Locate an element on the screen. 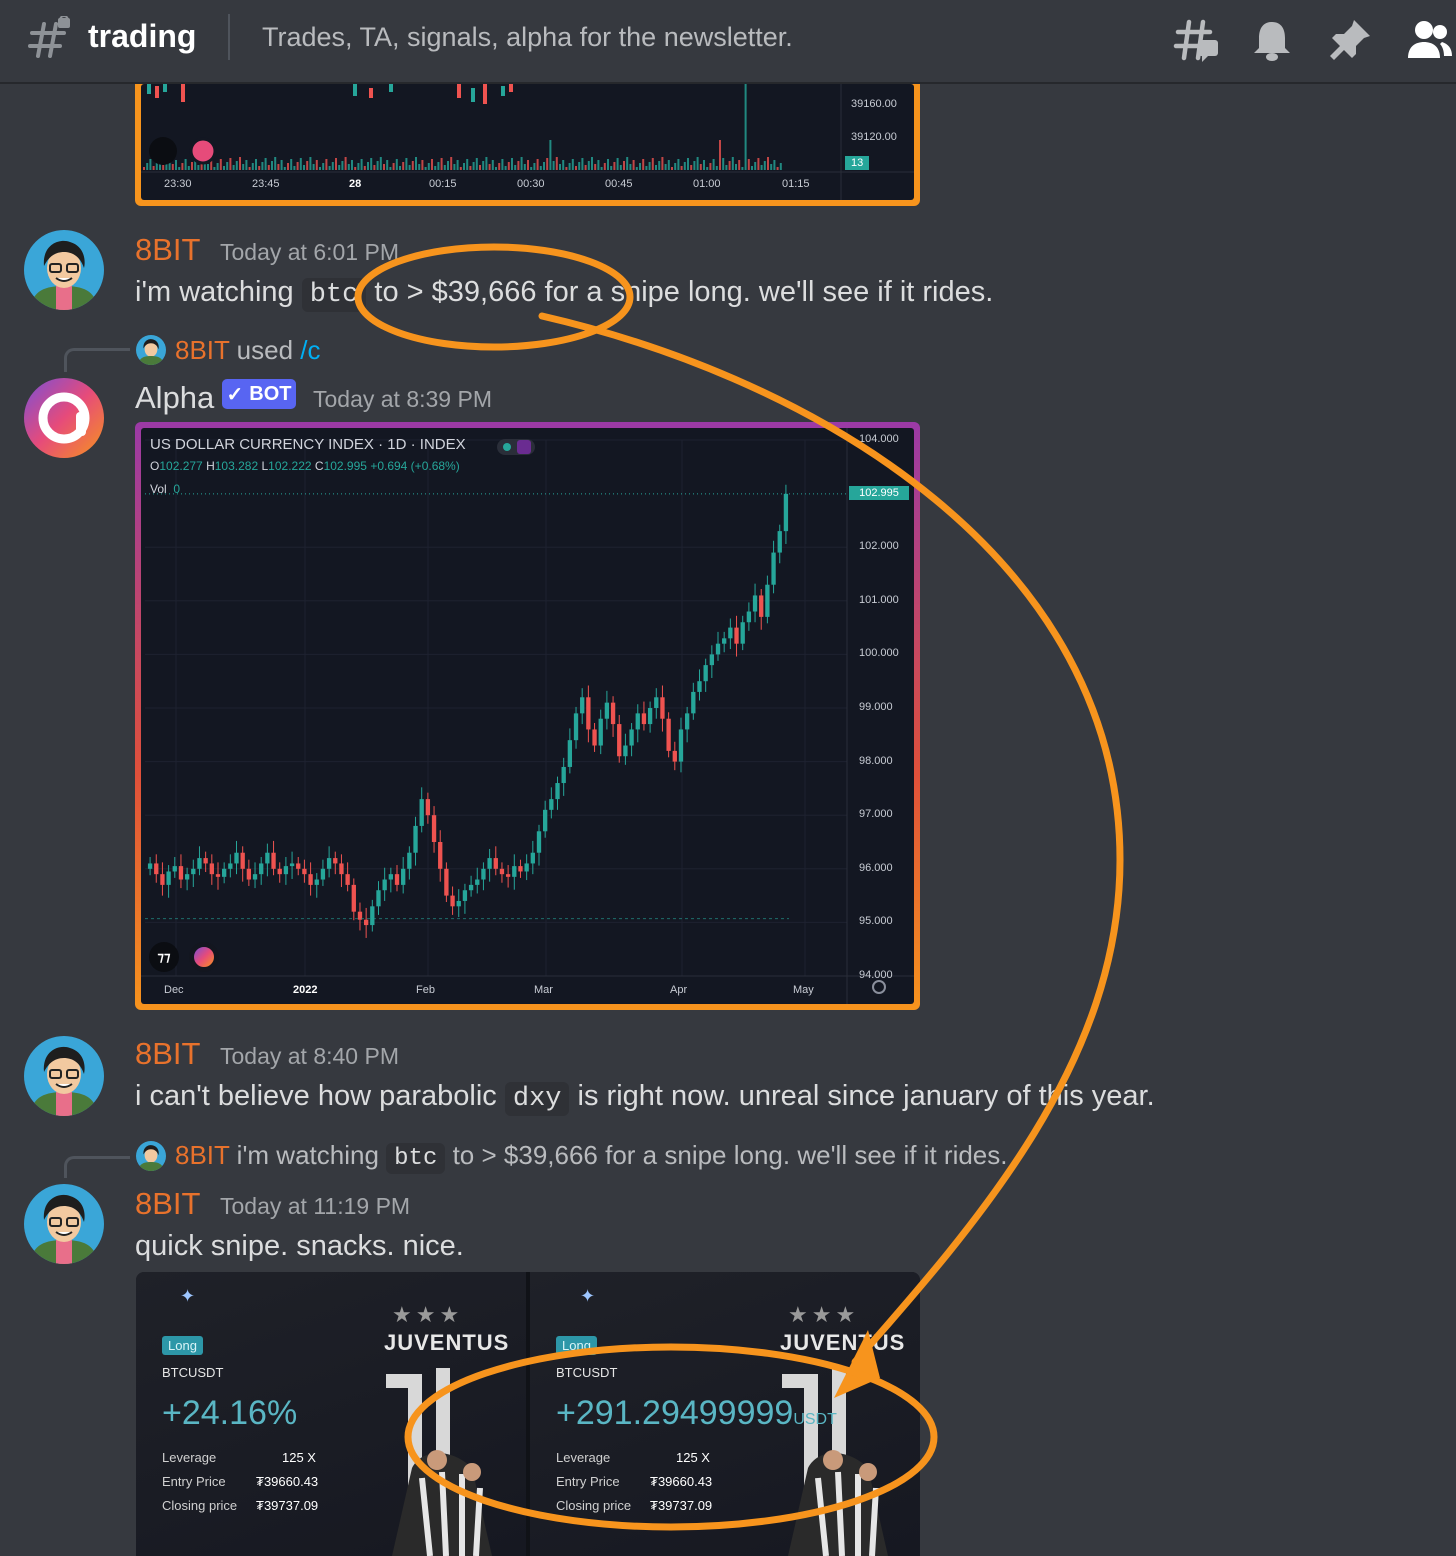  ohlc-low: 102.222 is located at coordinates (290, 466).